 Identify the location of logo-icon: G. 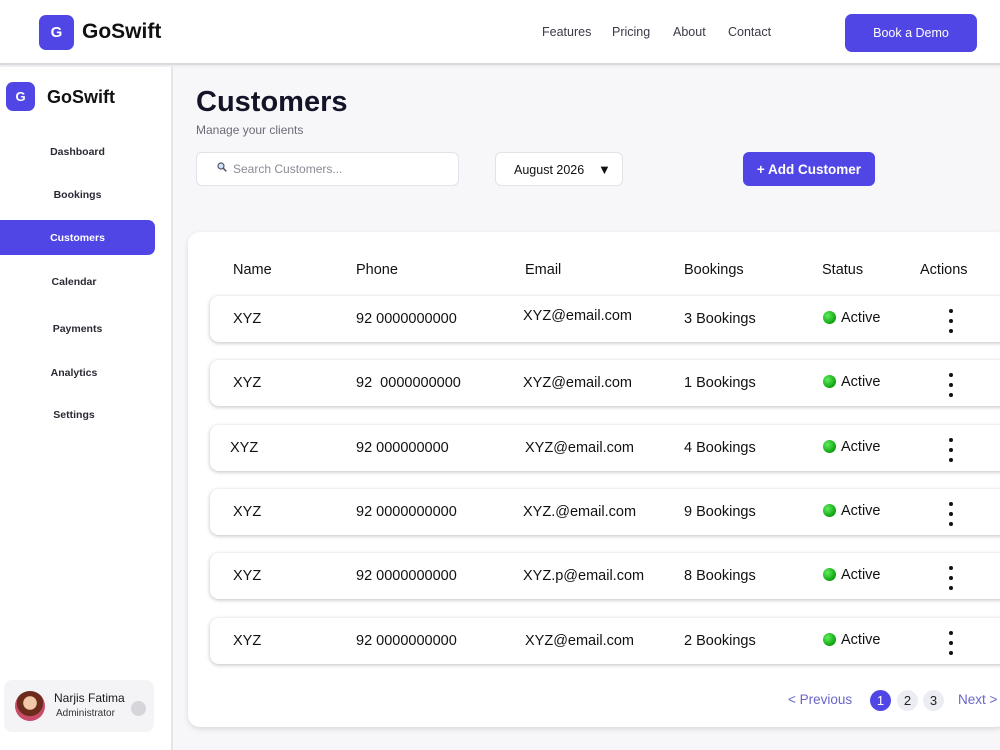
(56, 32).